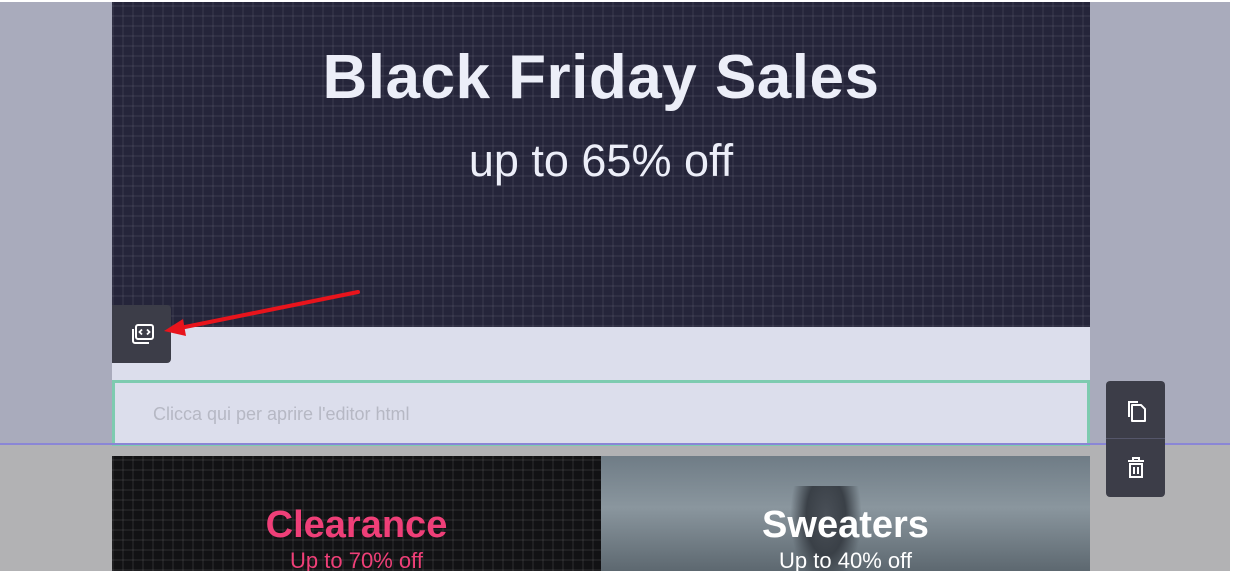 The height and width of the screenshot is (571, 1233). What do you see at coordinates (262, 313) in the screenshot?
I see `annotation-arrow` at bounding box center [262, 313].